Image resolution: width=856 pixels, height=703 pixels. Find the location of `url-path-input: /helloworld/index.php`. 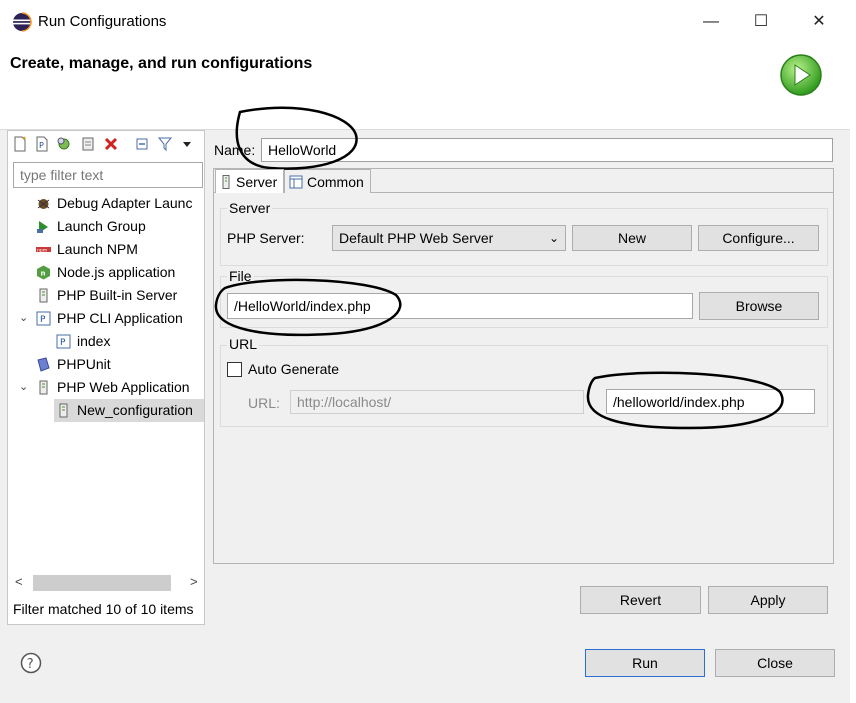

url-path-input: /helloworld/index.php is located at coordinates (710, 401).